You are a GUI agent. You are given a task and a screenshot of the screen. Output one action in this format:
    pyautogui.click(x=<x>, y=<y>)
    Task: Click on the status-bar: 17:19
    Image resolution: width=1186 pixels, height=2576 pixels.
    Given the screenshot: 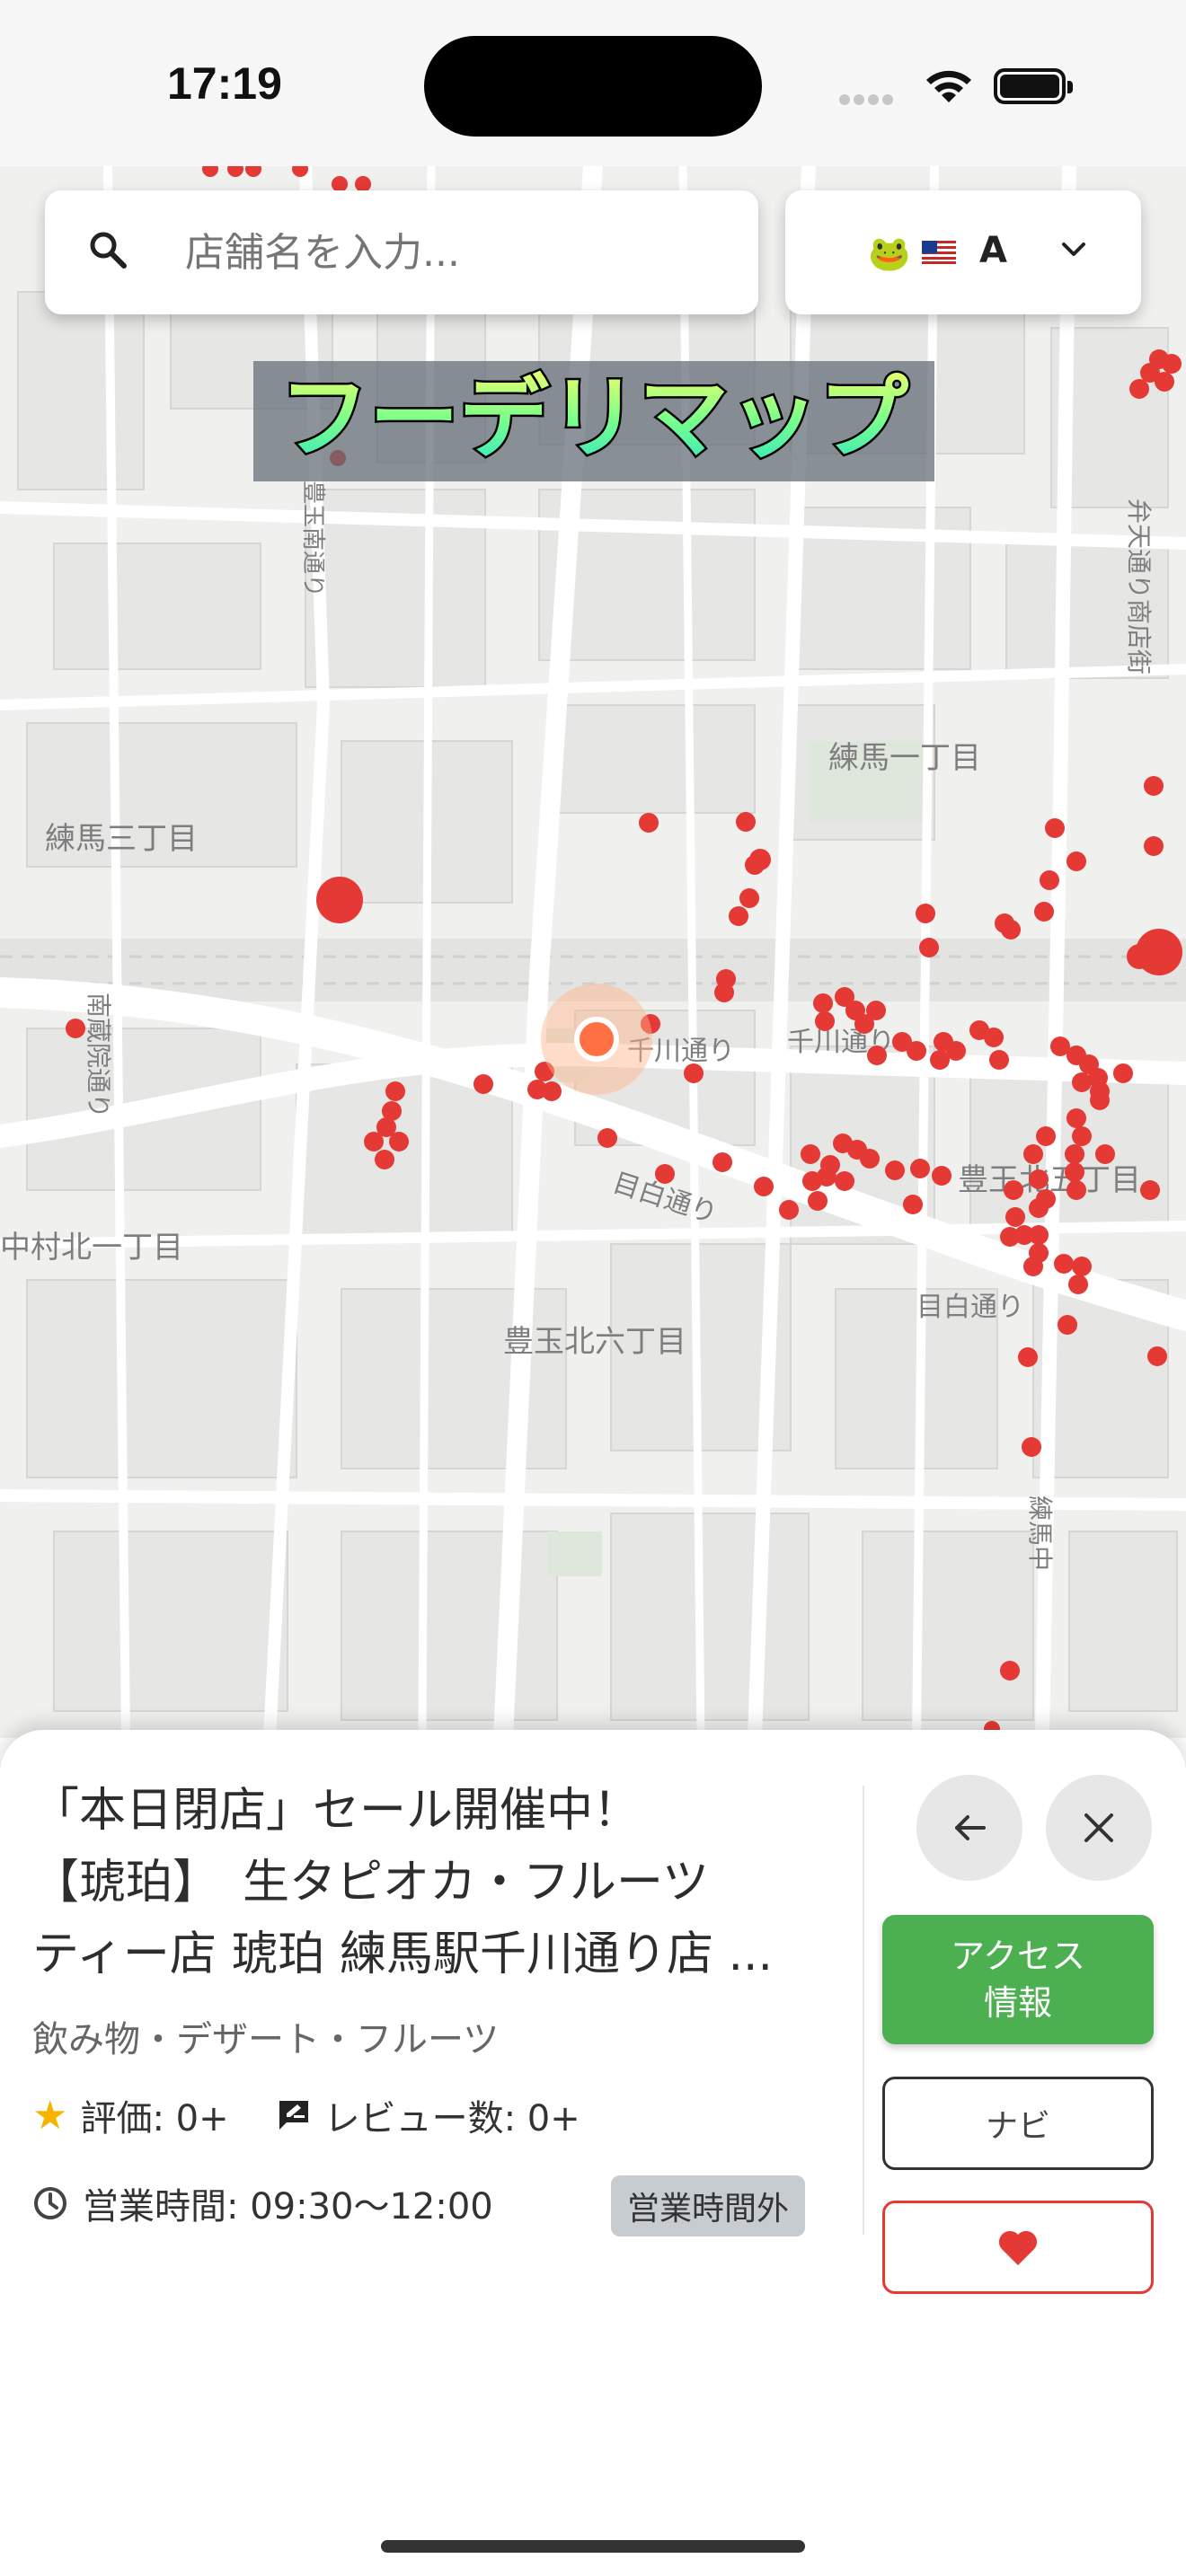 What is the action you would take?
    pyautogui.click(x=593, y=83)
    